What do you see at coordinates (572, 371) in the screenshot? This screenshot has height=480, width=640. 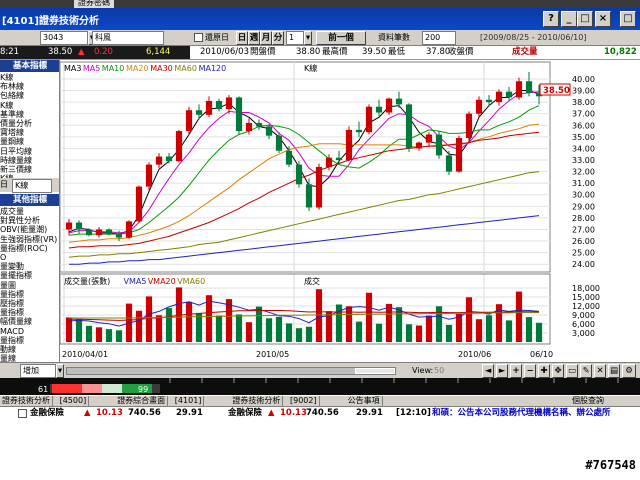 I see `select-icon: ▭` at bounding box center [572, 371].